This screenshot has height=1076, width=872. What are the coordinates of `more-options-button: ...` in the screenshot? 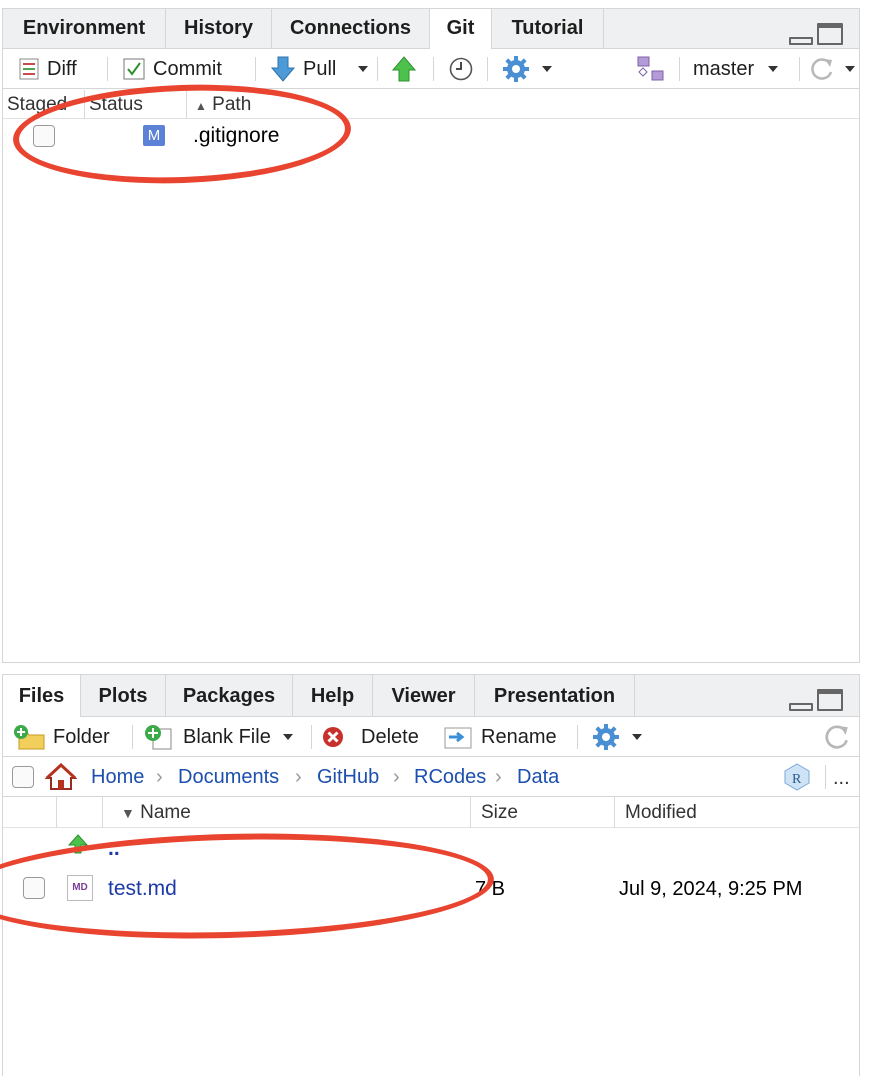 It's located at (841, 778).